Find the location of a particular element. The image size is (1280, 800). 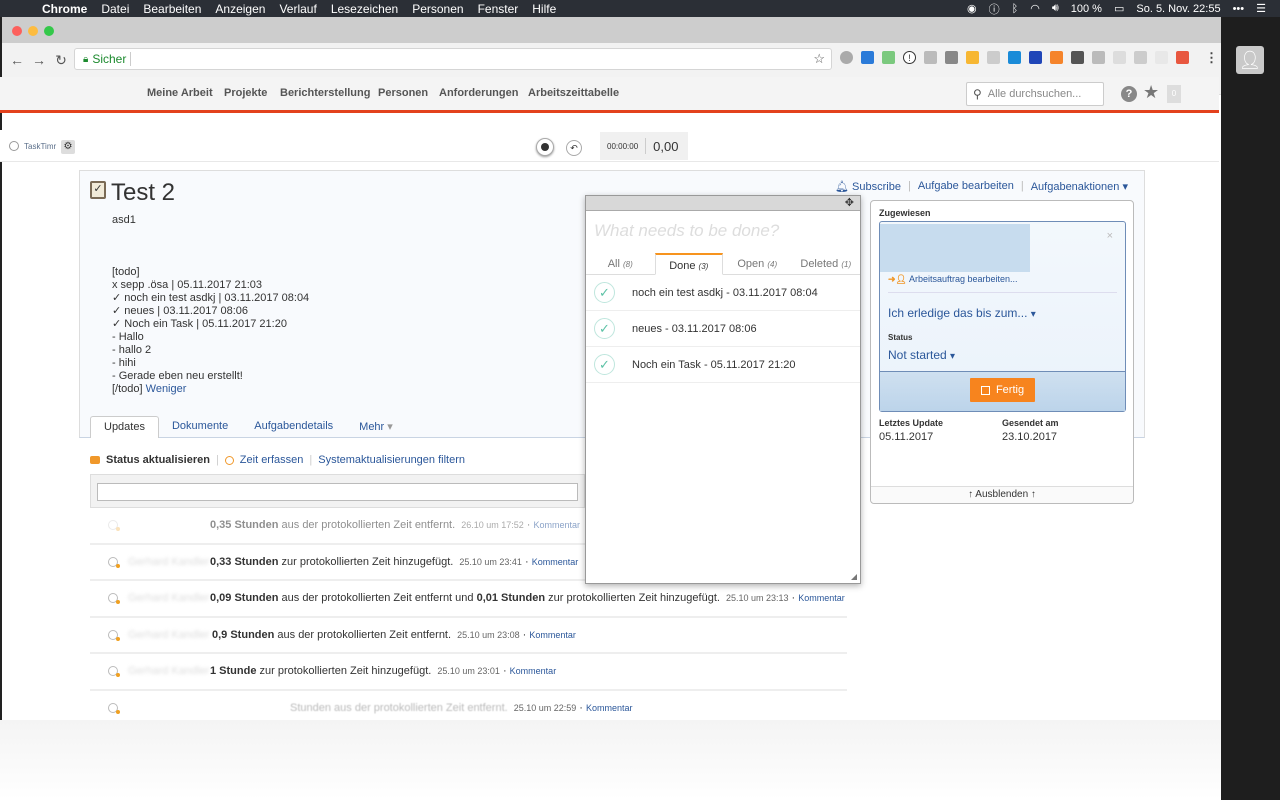

todo-tab-done: Done (3) is located at coordinates (689, 264).